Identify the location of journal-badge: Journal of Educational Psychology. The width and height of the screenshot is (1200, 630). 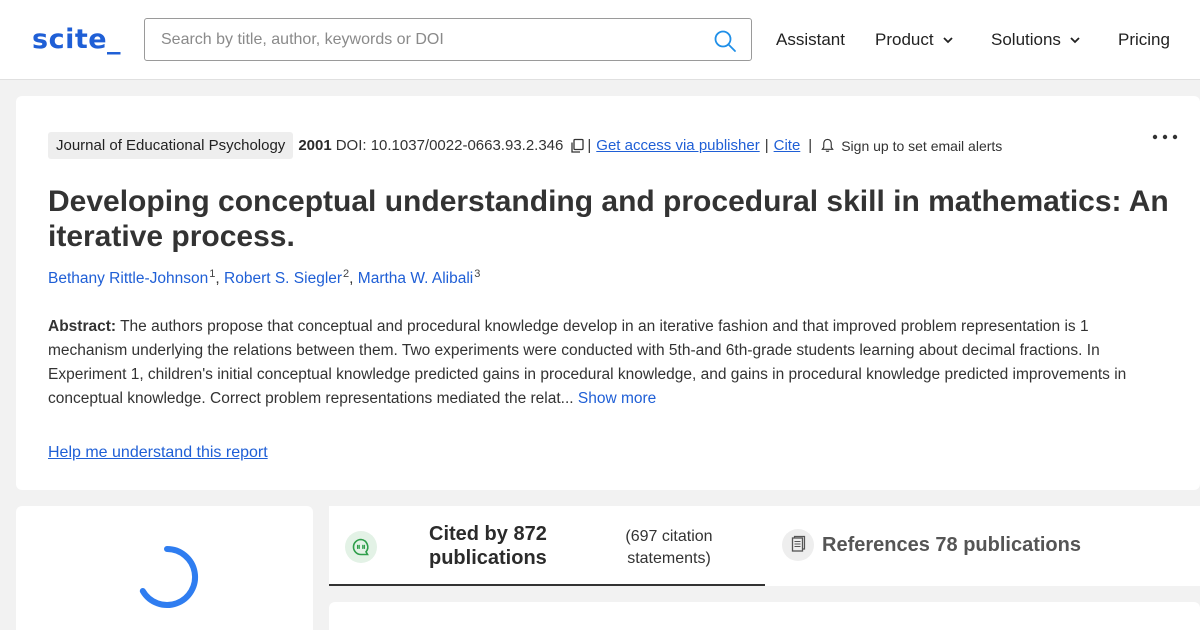
(171, 145).